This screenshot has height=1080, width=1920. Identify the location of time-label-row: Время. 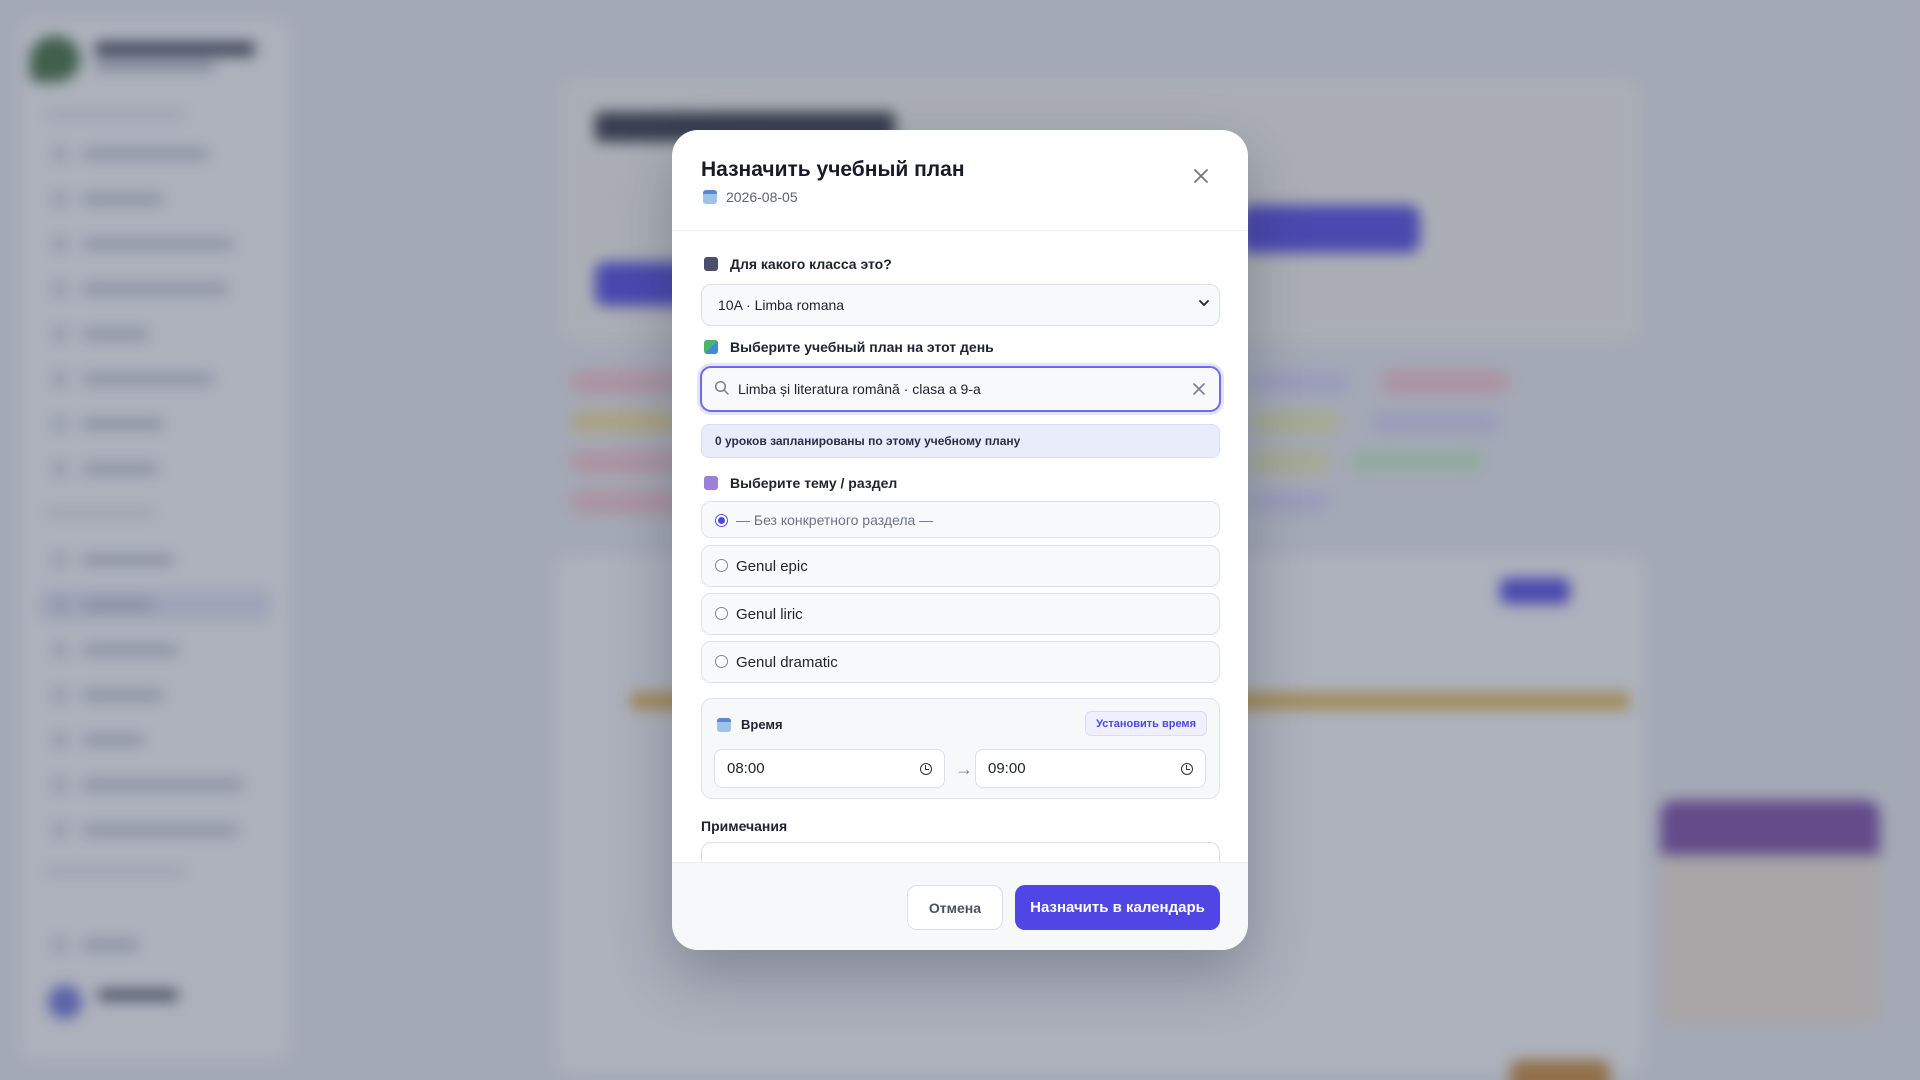
(750, 724).